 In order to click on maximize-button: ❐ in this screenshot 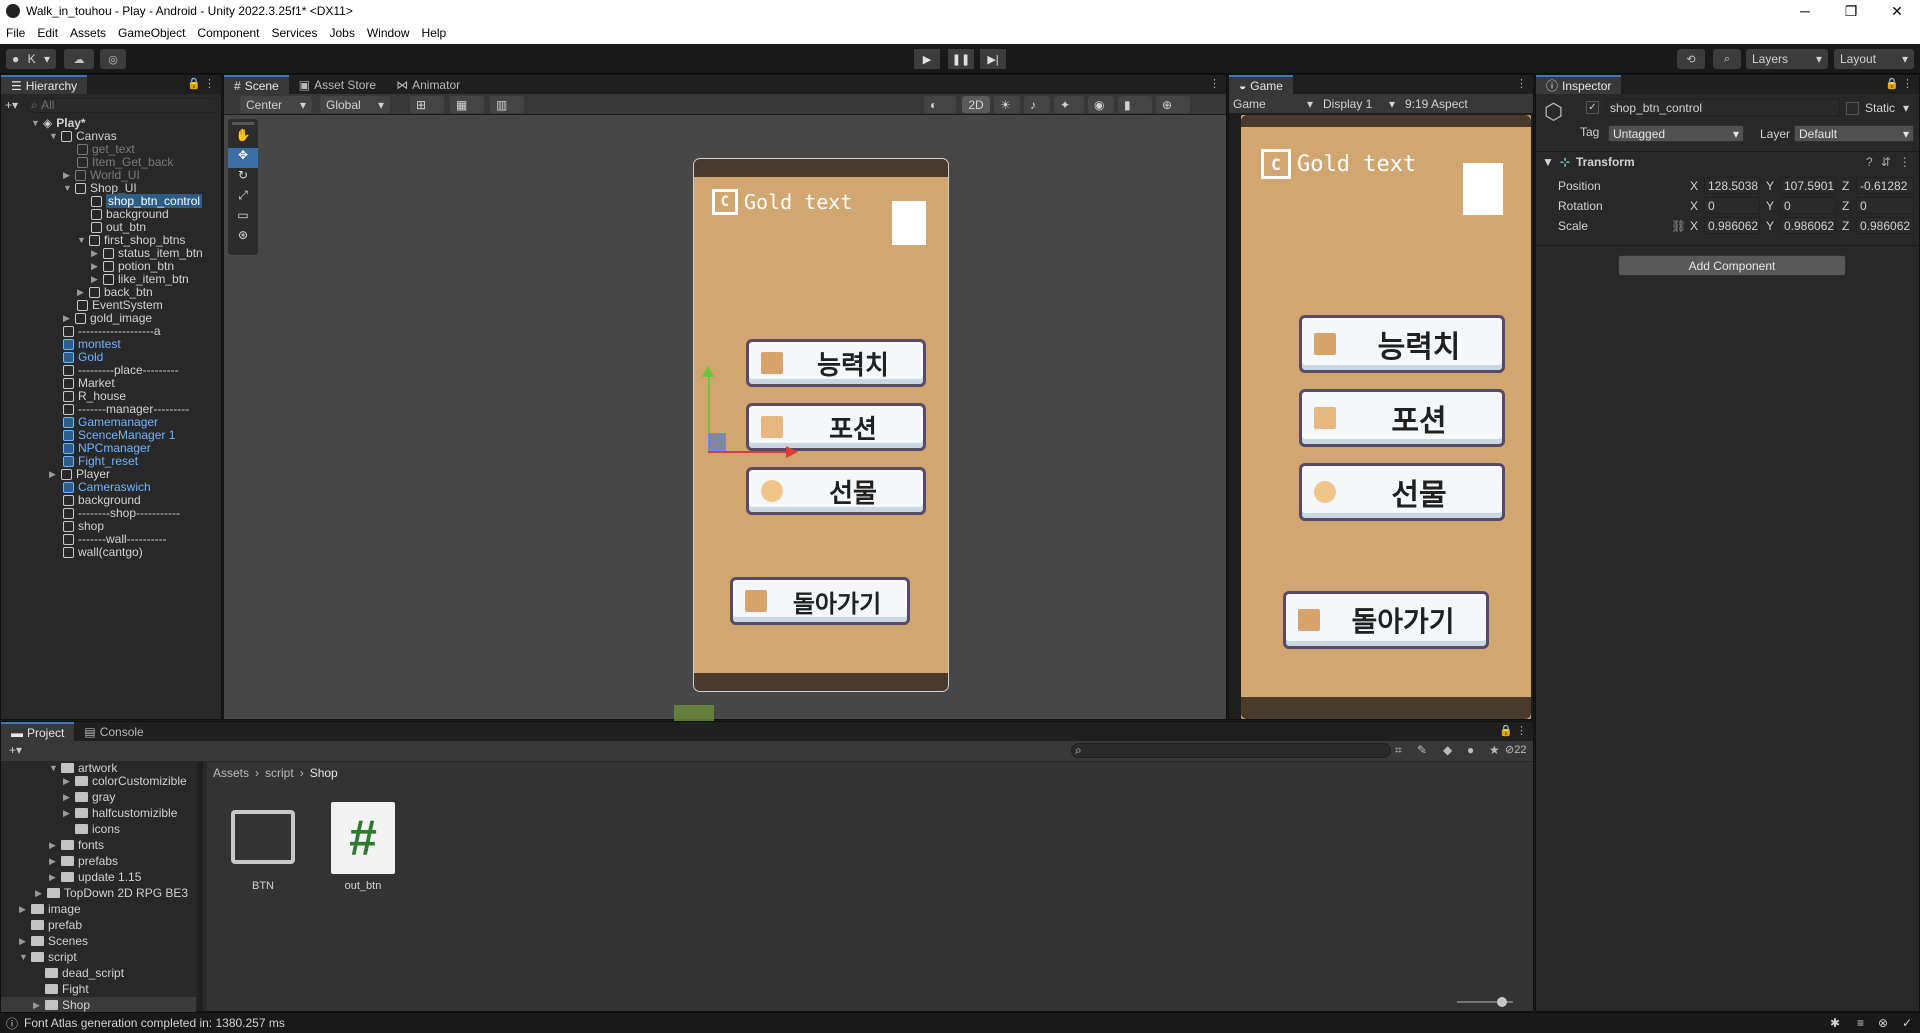, I will do `click(1851, 11)`.